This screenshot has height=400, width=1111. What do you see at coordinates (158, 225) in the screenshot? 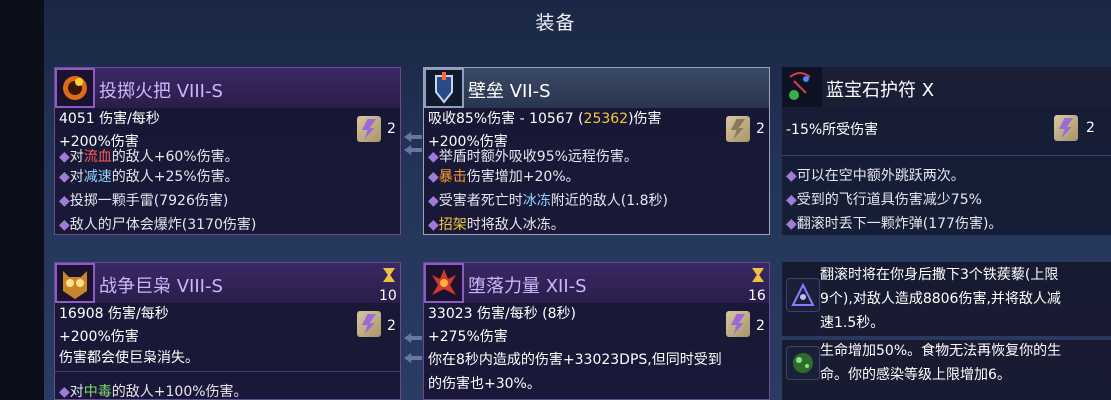
I see `trait-line: ◆敌人的尸体会爆炸(3170伤害)` at bounding box center [158, 225].